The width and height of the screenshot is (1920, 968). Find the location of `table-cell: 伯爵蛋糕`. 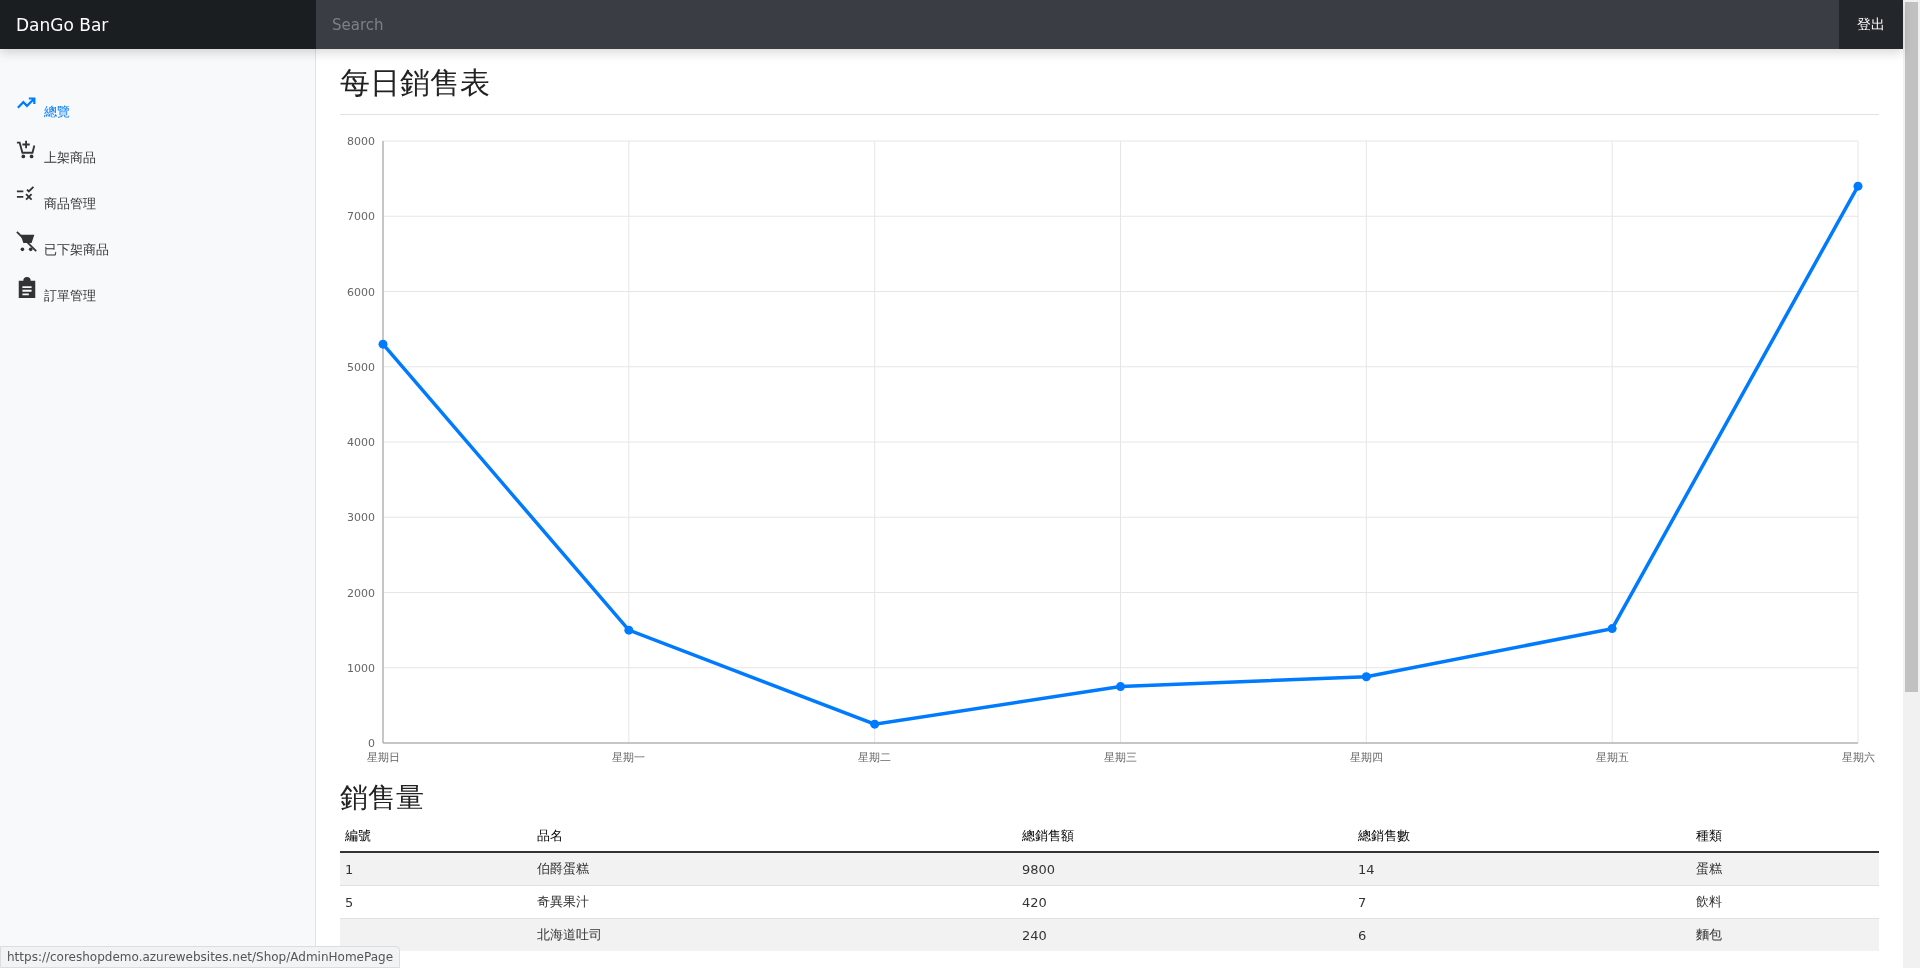

table-cell: 伯爵蛋糕 is located at coordinates (774, 869).